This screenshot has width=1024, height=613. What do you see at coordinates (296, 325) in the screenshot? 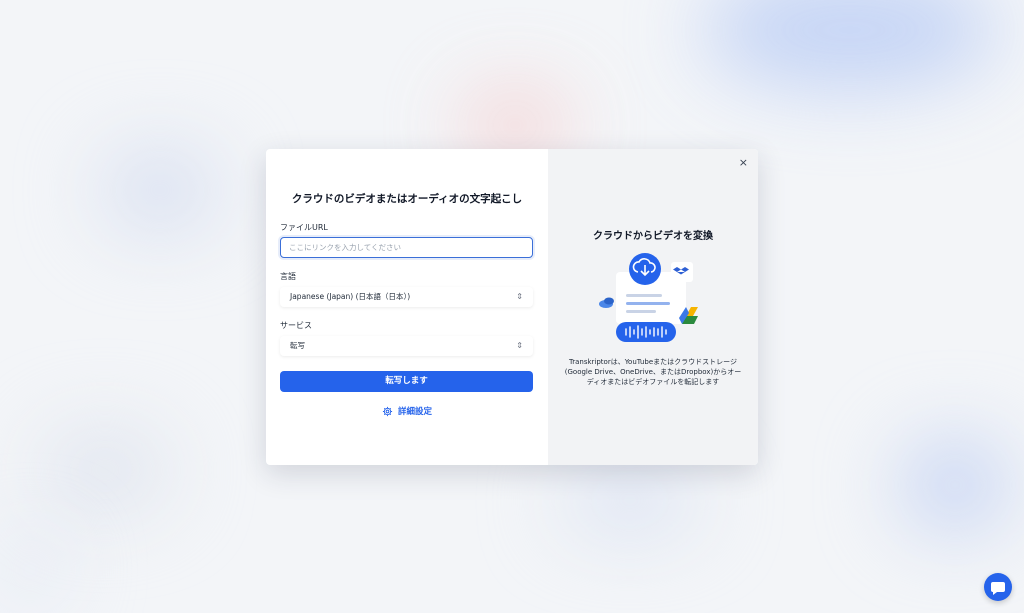
I see `service-label: サービス` at bounding box center [296, 325].